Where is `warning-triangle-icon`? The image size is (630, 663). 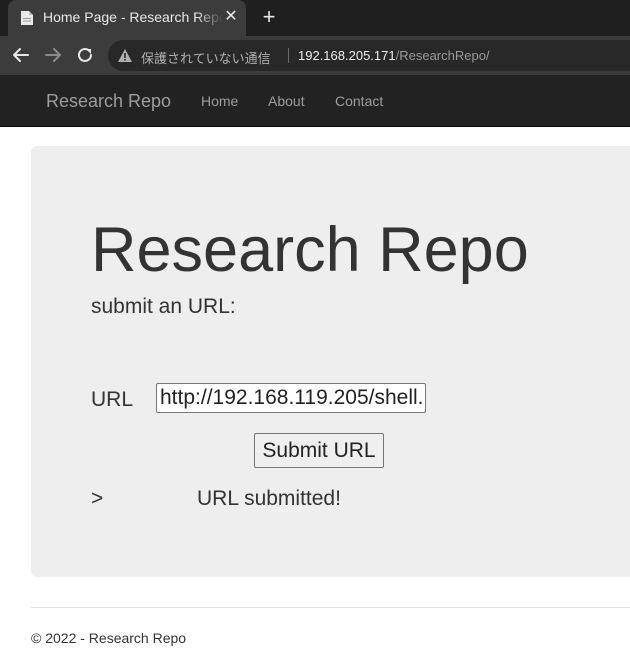
warning-triangle-icon is located at coordinates (125, 55).